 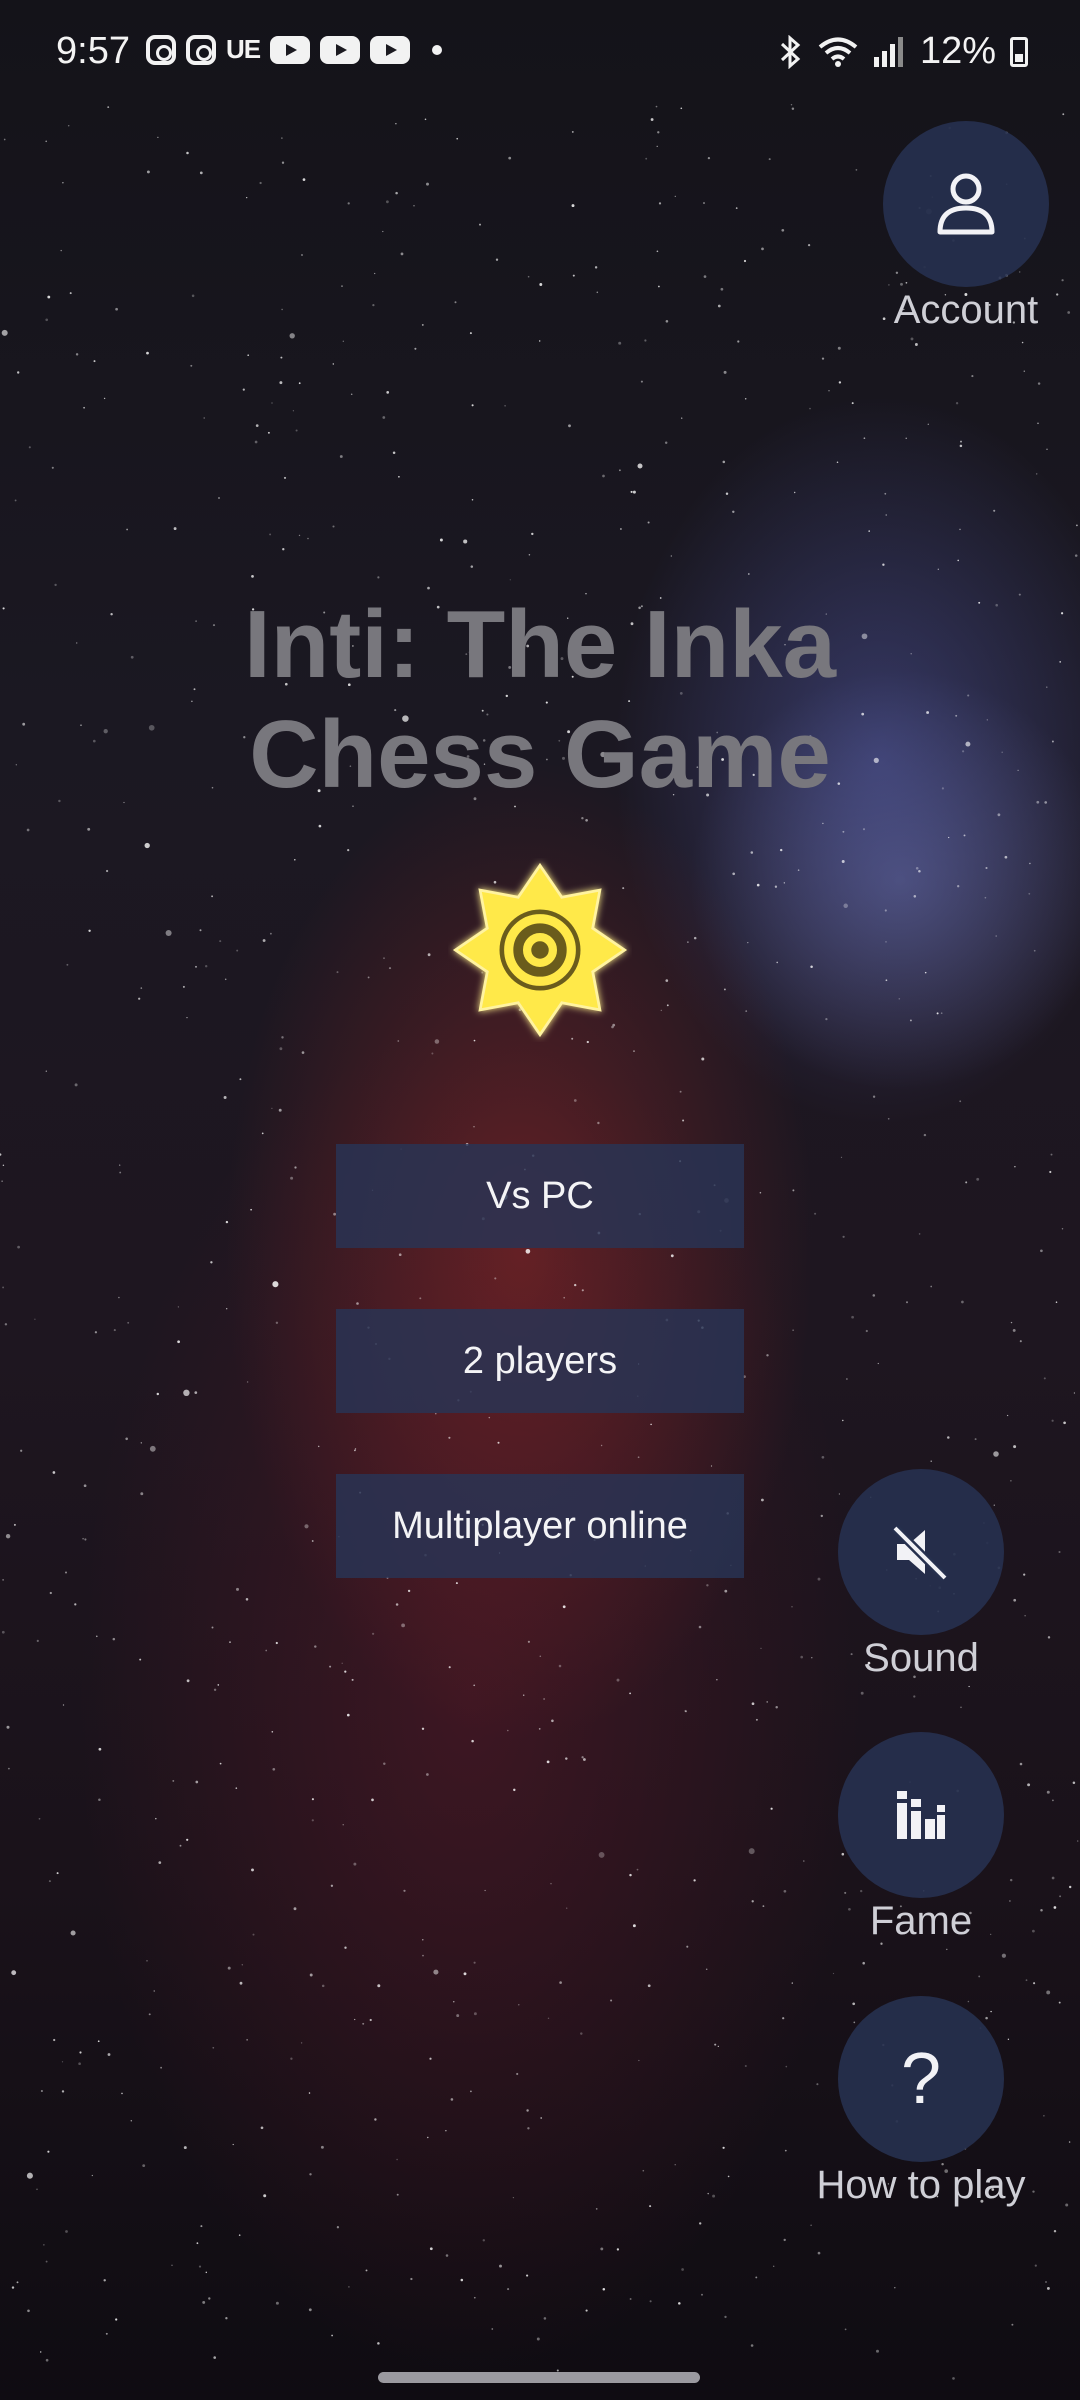 I want to click on sound-button, so click(x=921, y=1552).